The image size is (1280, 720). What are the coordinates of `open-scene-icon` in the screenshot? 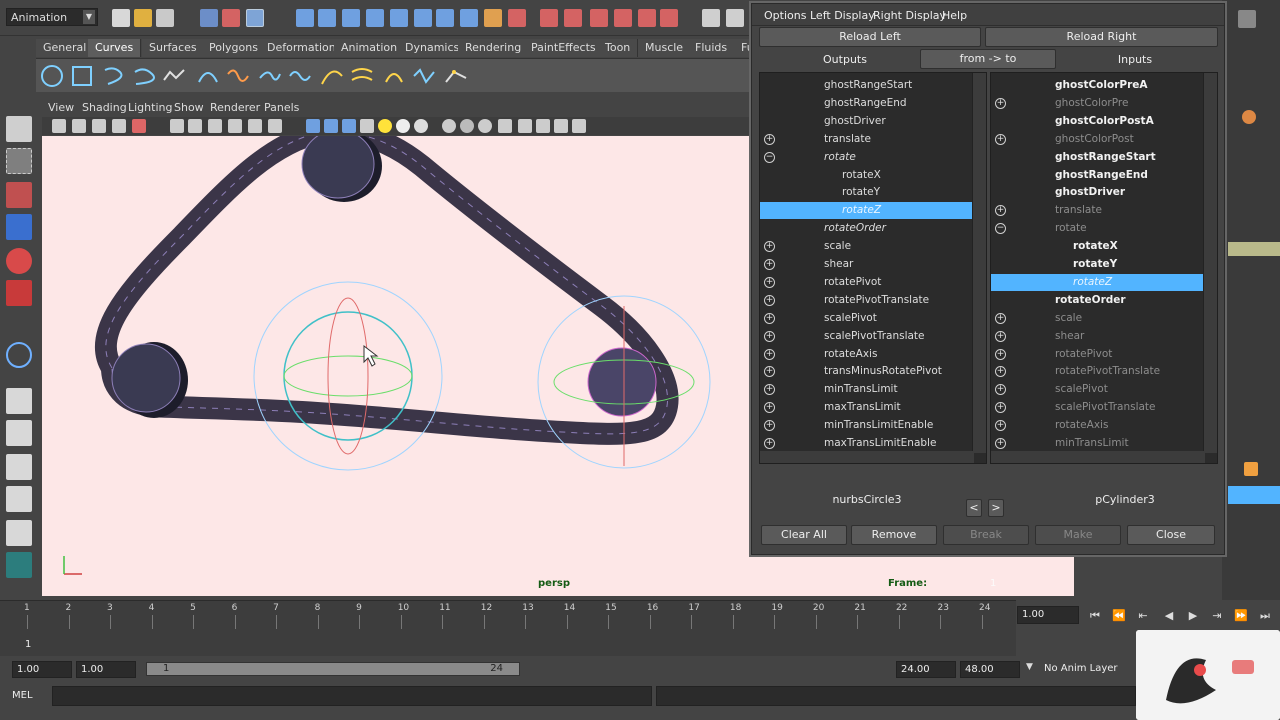 It's located at (143, 18).